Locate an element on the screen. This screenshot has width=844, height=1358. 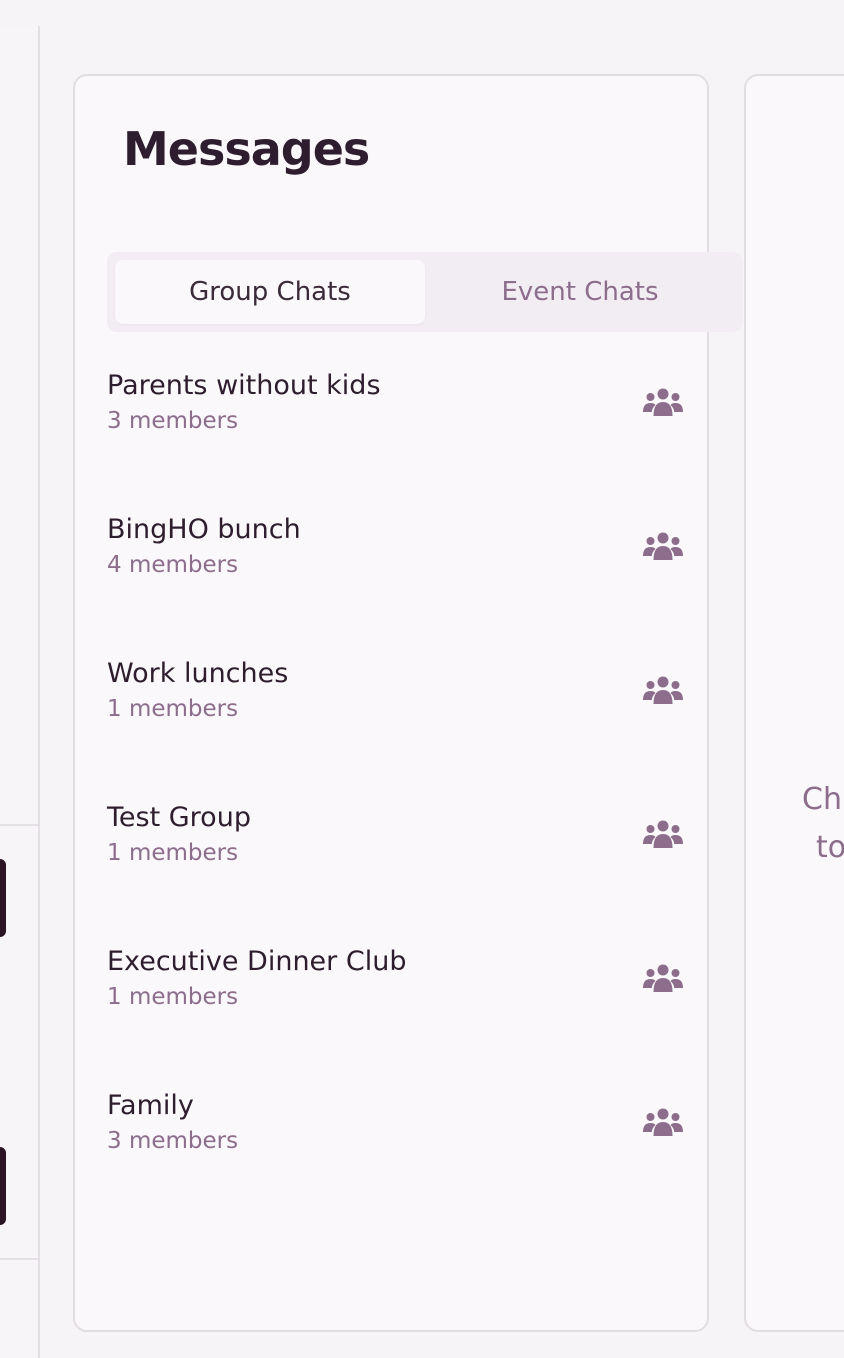
group-chat-item: Family 3 members is located at coordinates (395, 1148).